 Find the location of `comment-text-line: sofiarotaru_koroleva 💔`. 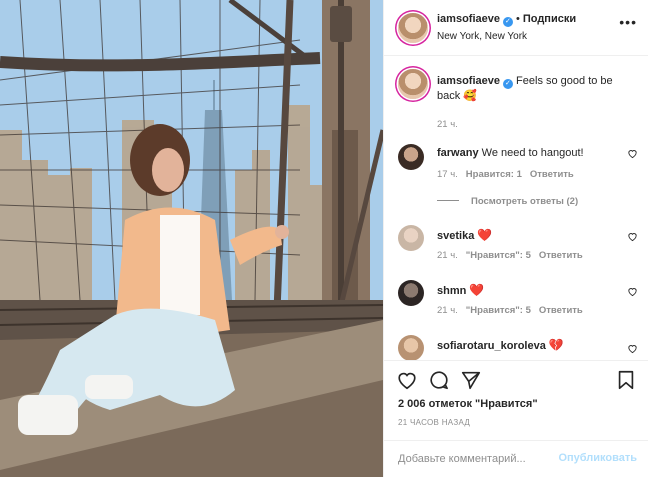

comment-text-line: sofiarotaru_koroleva 💔 is located at coordinates (500, 345).